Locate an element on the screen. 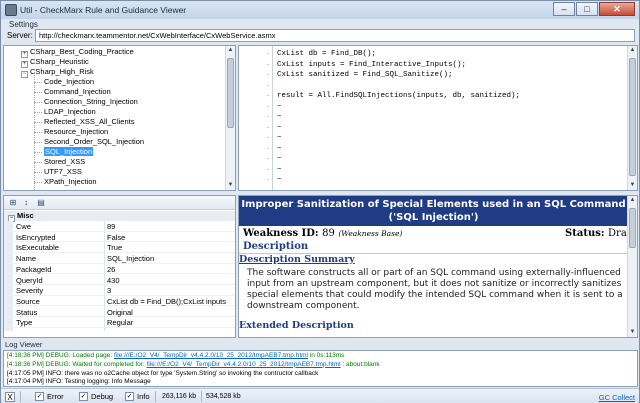 This screenshot has height=403, width=640. property-row: Severity 3 is located at coordinates (119, 291).